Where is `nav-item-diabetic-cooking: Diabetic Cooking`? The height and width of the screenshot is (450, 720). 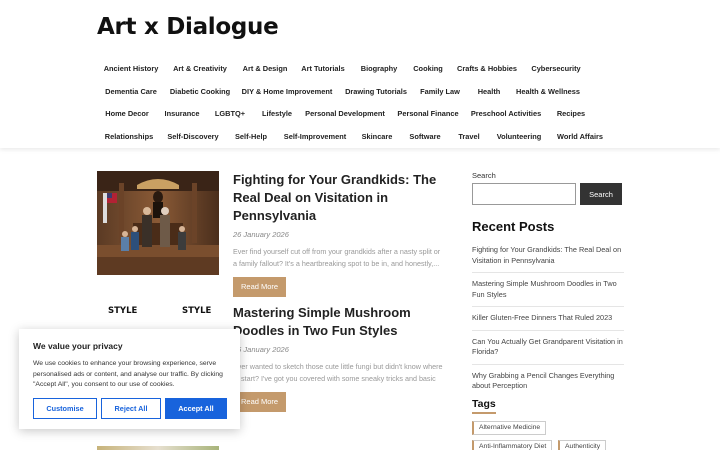
nav-item-diabetic-cooking: Diabetic Cooking is located at coordinates (200, 92).